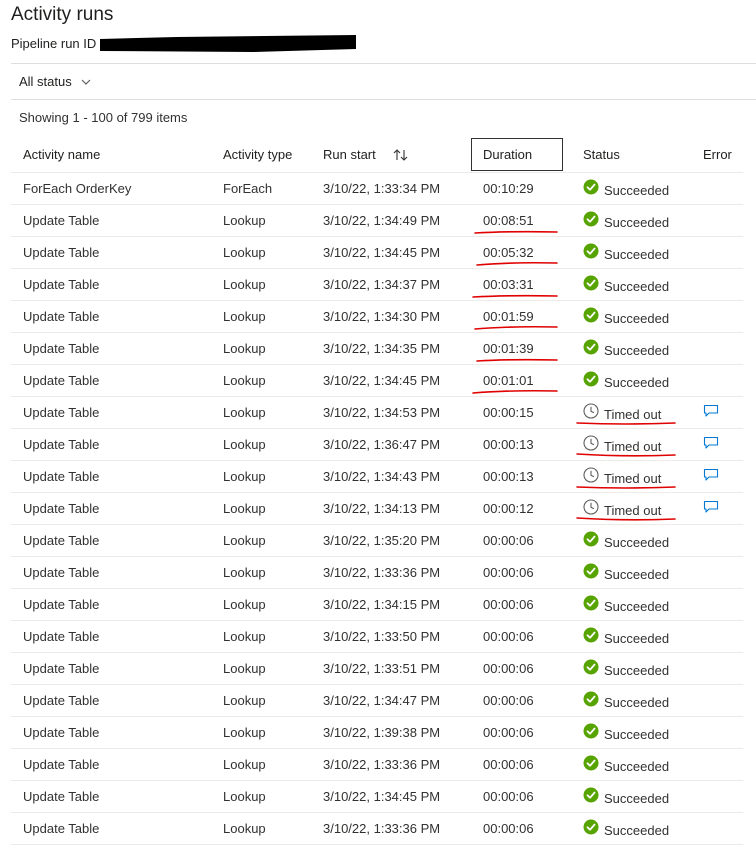 The width and height of the screenshot is (756, 854). What do you see at coordinates (391, 444) in the screenshot?
I see `run-start-cell: 3/10/22, 1:36:47 PM` at bounding box center [391, 444].